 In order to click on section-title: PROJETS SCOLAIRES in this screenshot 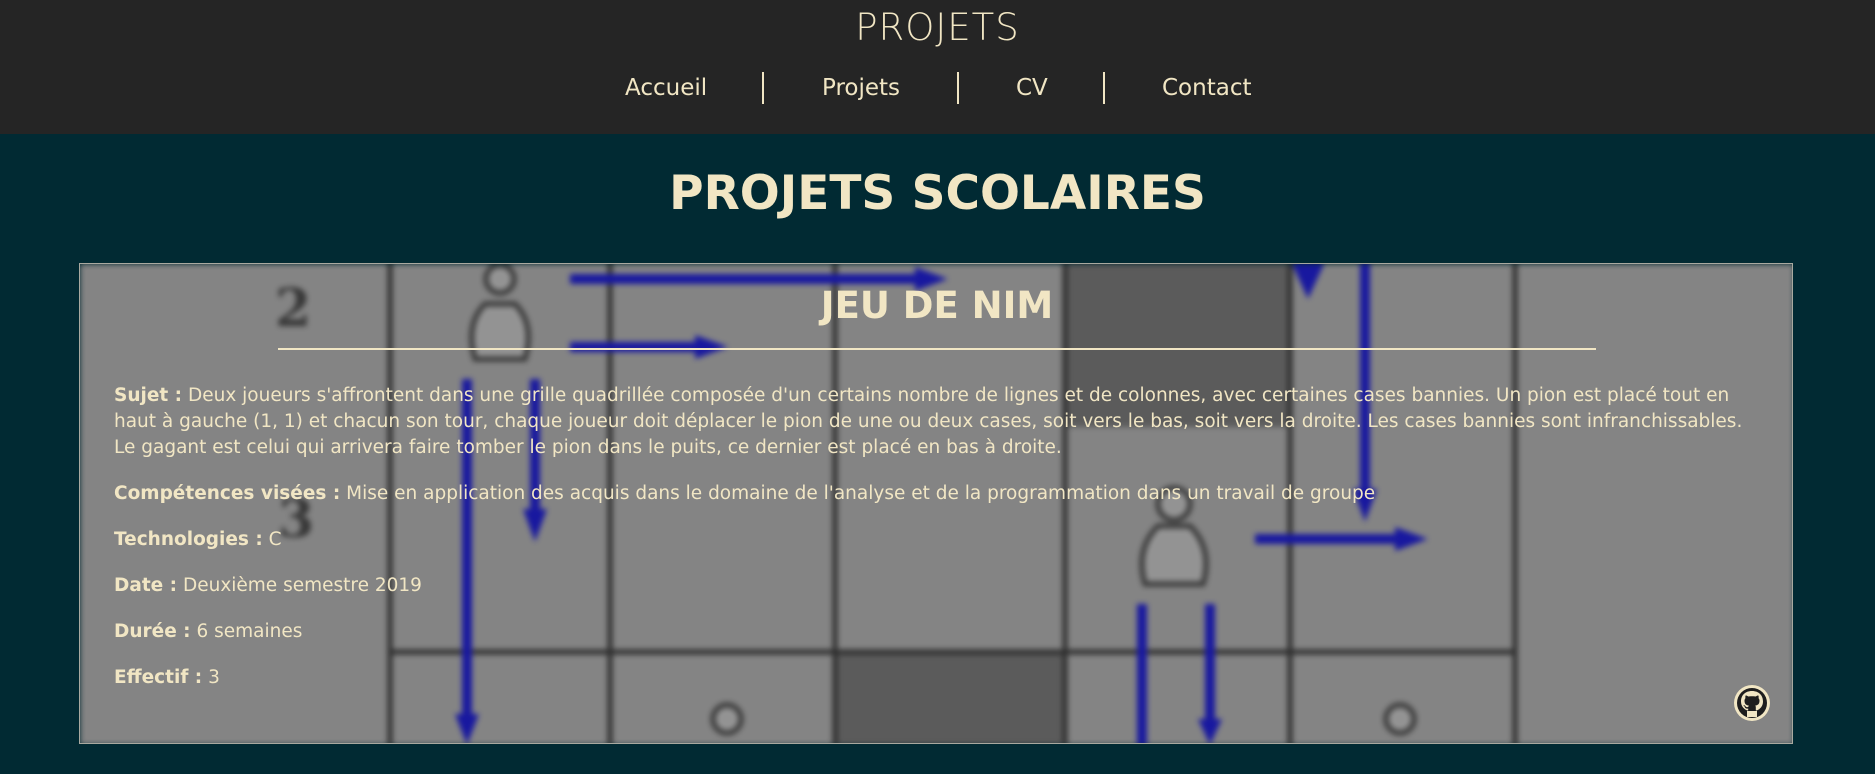, I will do `click(937, 193)`.